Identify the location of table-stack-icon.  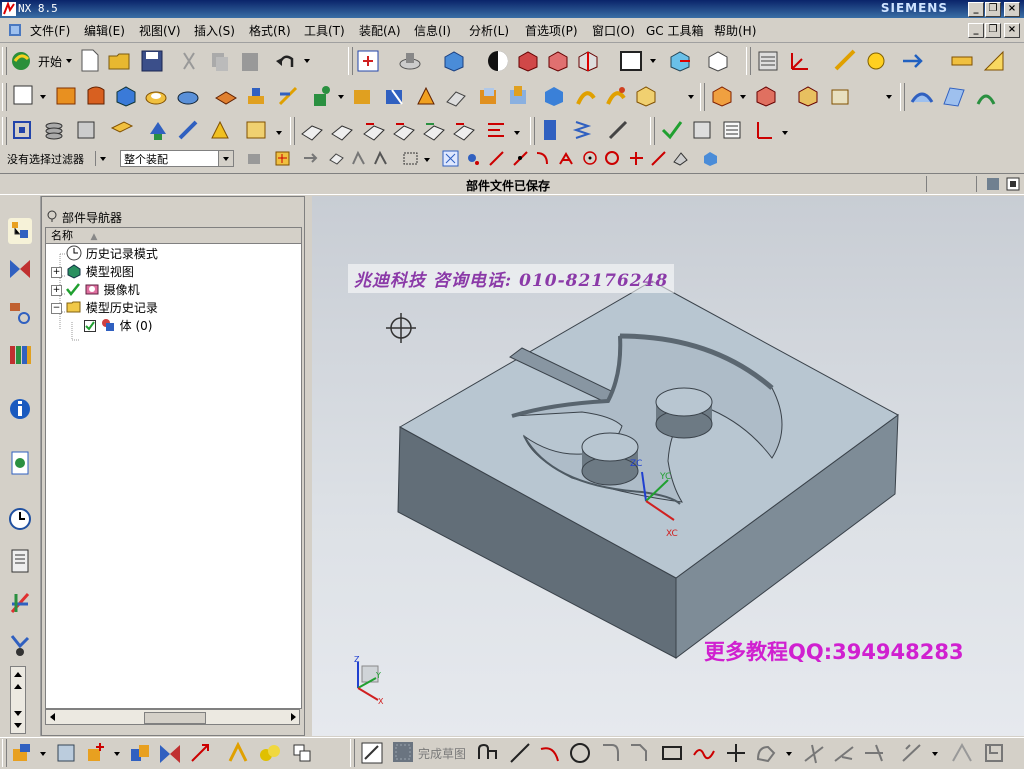
(86, 130).